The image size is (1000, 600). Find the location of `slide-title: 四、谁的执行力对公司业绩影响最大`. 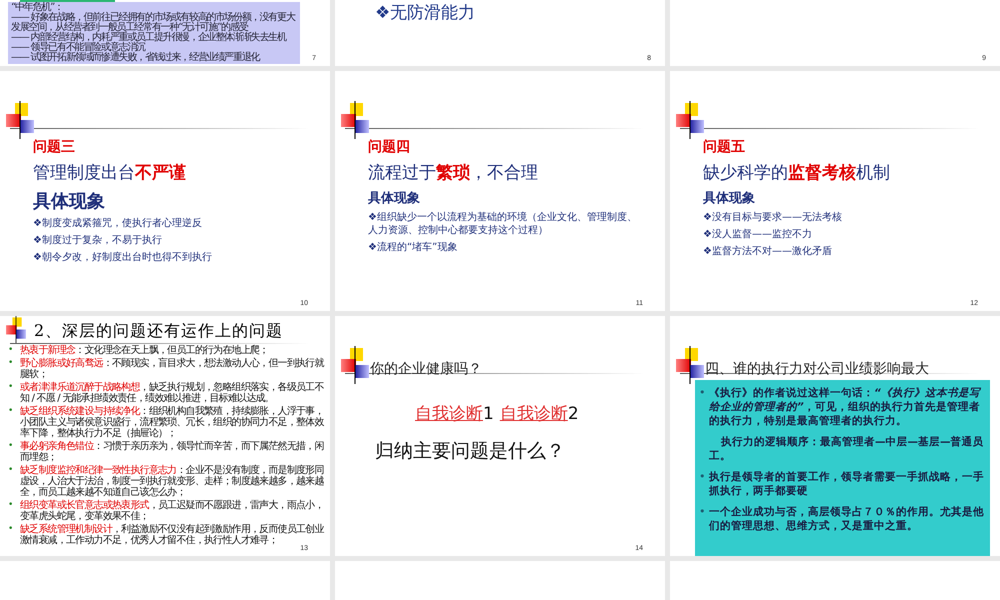

slide-title: 四、谁的执行力对公司业绩影响最大 is located at coordinates (817, 369).